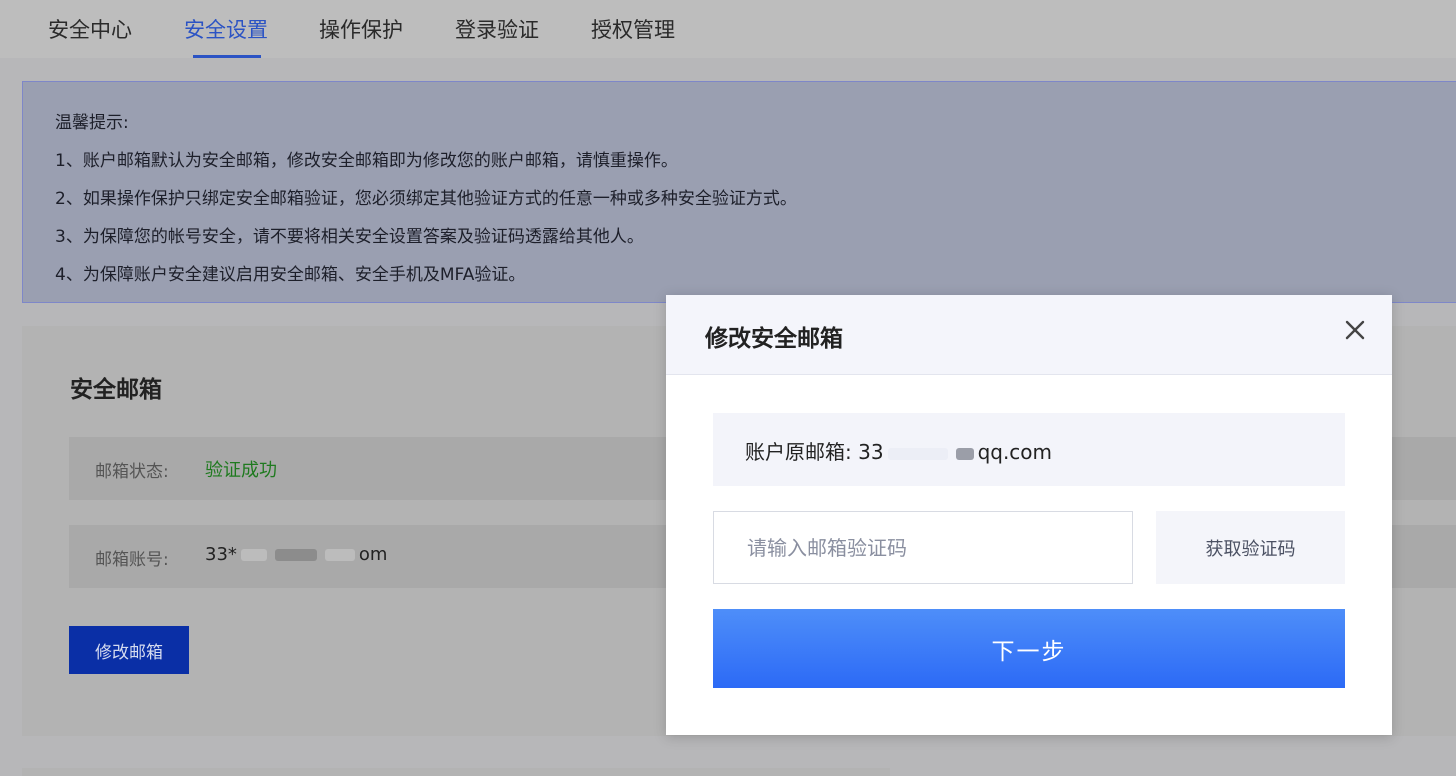 Image resolution: width=1456 pixels, height=776 pixels. What do you see at coordinates (1029, 335) in the screenshot?
I see `modal-header: 修改安全邮箱` at bounding box center [1029, 335].